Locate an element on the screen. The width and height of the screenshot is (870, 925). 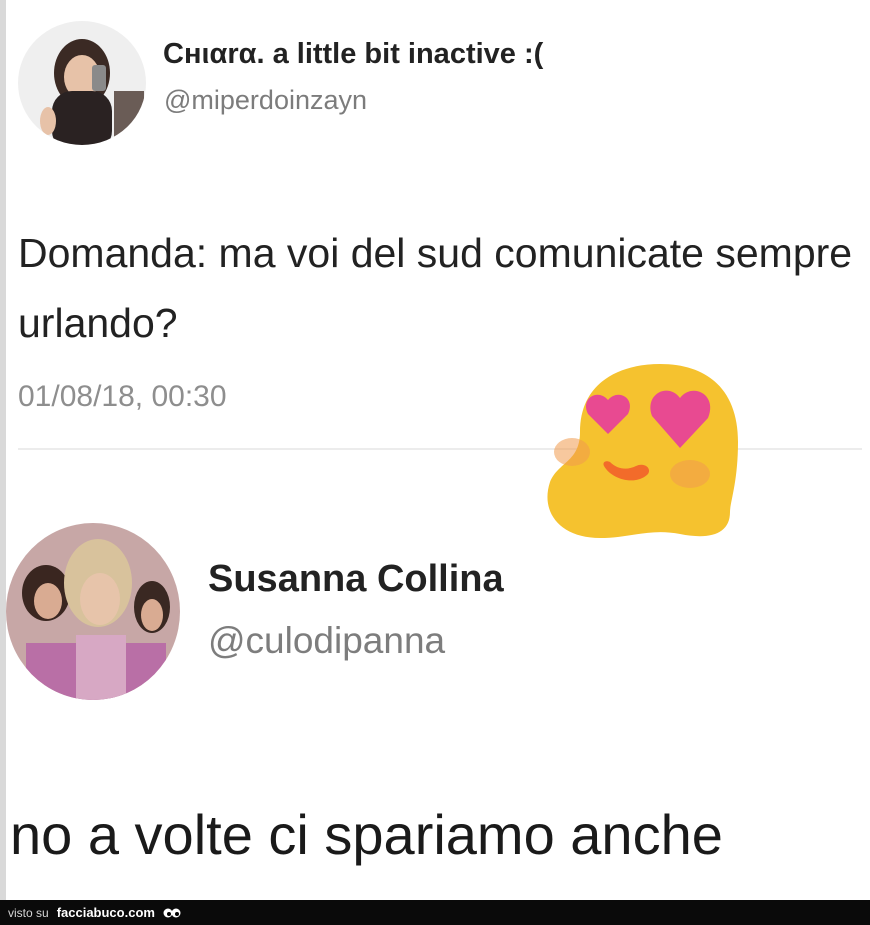
eyes-logo-icon is located at coordinates (172, 912).